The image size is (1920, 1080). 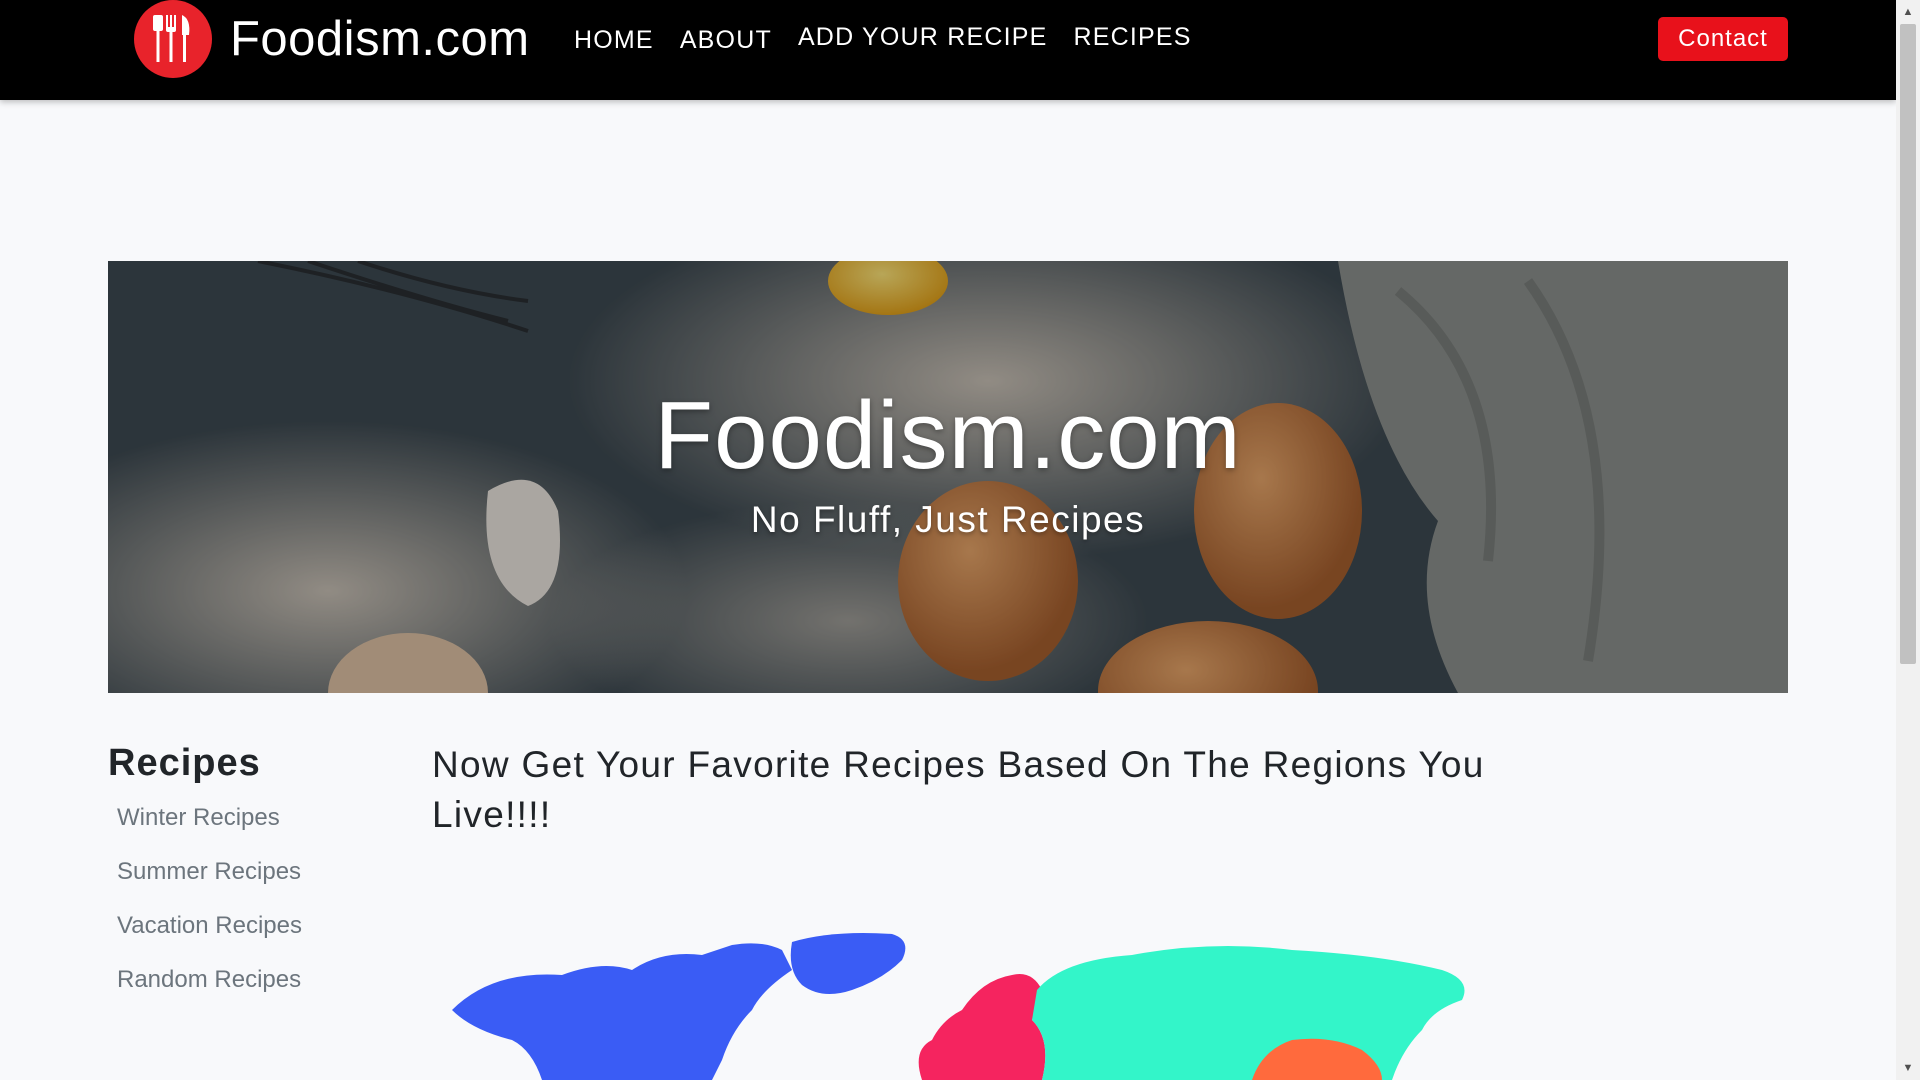 What do you see at coordinates (923, 38) in the screenshot?
I see `nav-add-your-recipe: ADD YOUR RECIPE` at bounding box center [923, 38].